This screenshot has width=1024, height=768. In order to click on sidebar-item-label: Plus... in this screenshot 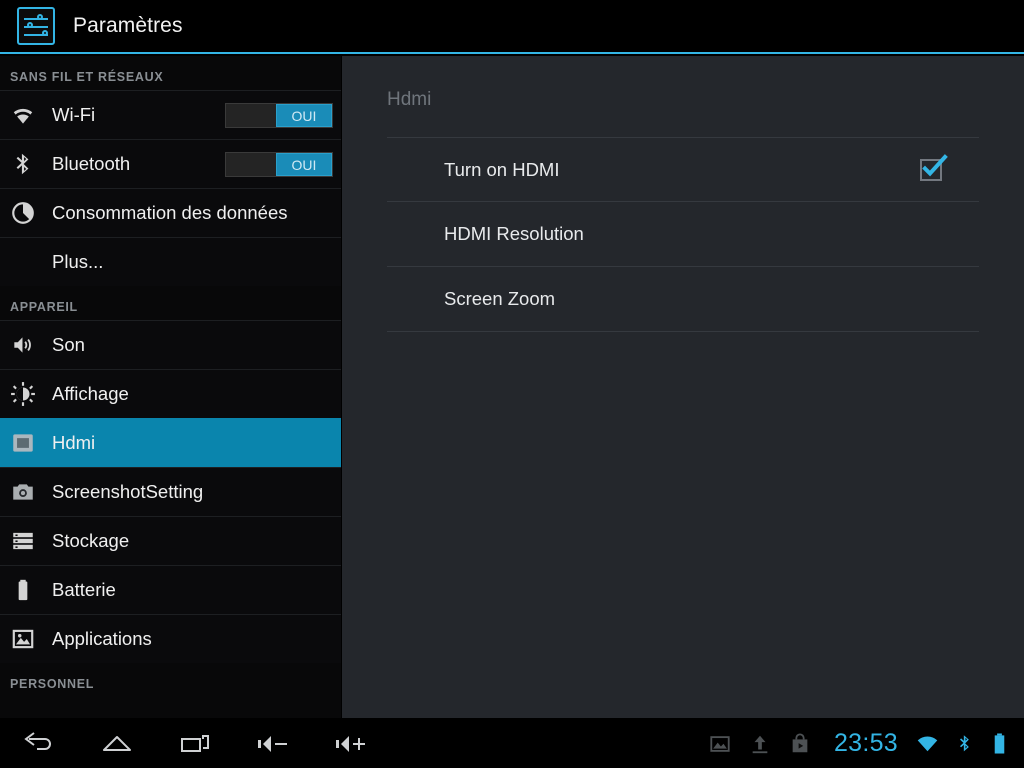, I will do `click(78, 261)`.